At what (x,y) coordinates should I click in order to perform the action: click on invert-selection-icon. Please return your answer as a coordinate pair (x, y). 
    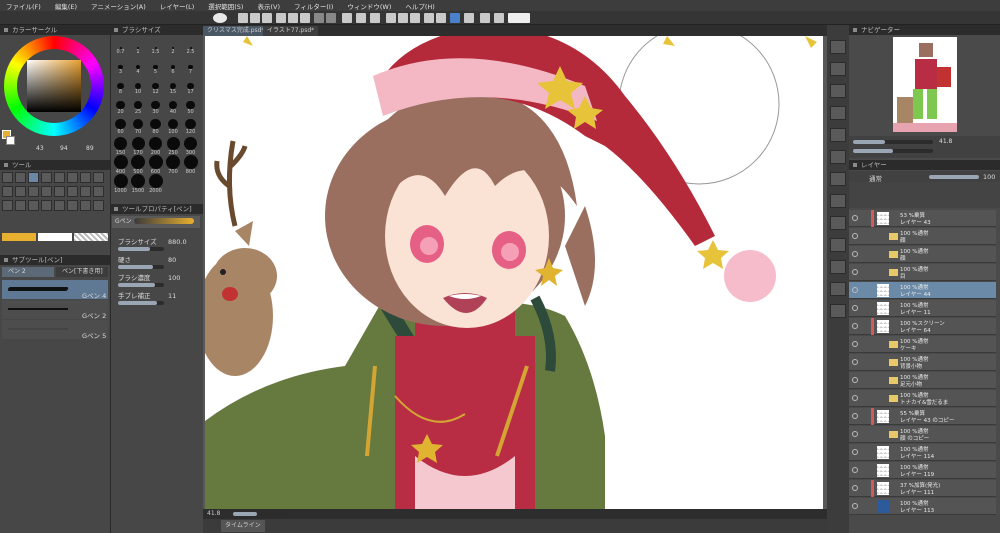
    Looking at the image, I should click on (415, 18).